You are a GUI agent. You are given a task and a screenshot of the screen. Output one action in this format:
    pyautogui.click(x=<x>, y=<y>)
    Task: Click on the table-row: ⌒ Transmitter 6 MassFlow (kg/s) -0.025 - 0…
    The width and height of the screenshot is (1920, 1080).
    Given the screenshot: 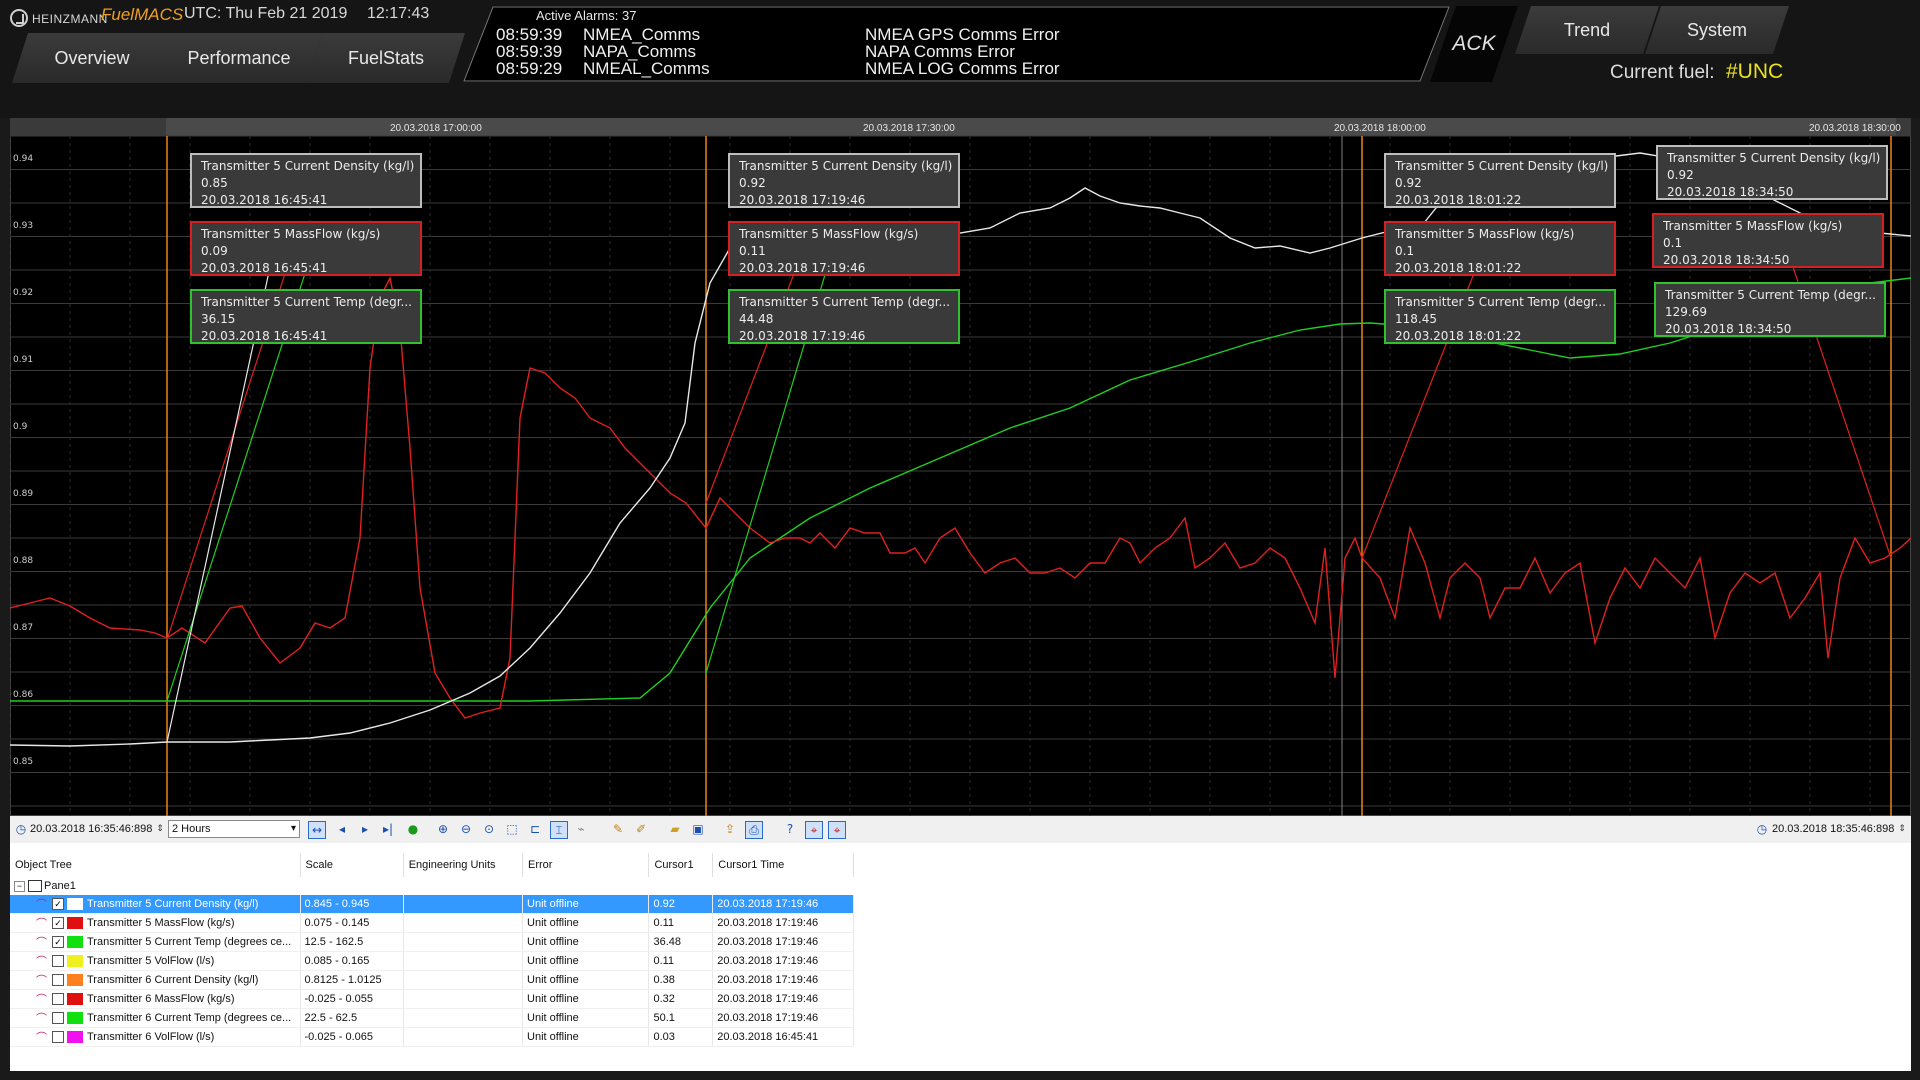 What is the action you would take?
    pyautogui.click(x=432, y=999)
    